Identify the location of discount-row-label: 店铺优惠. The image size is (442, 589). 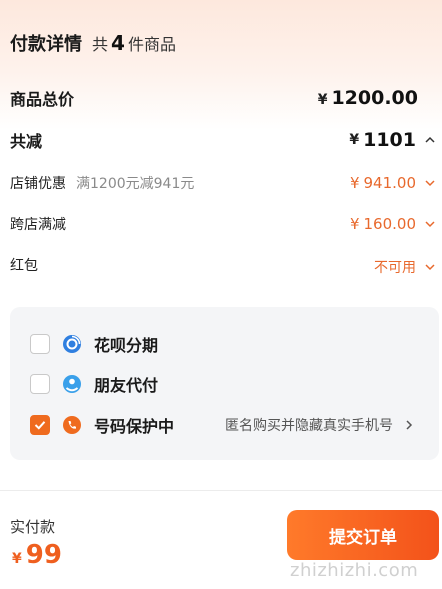
(38, 184).